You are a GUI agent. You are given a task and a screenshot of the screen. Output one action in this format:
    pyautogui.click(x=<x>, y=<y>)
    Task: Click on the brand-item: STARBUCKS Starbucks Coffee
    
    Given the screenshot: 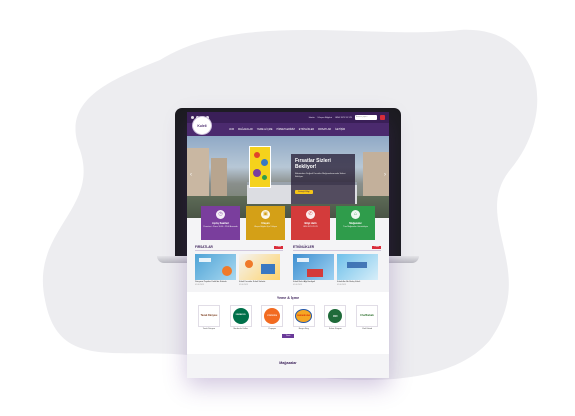 What is the action you would take?
    pyautogui.click(x=241, y=317)
    